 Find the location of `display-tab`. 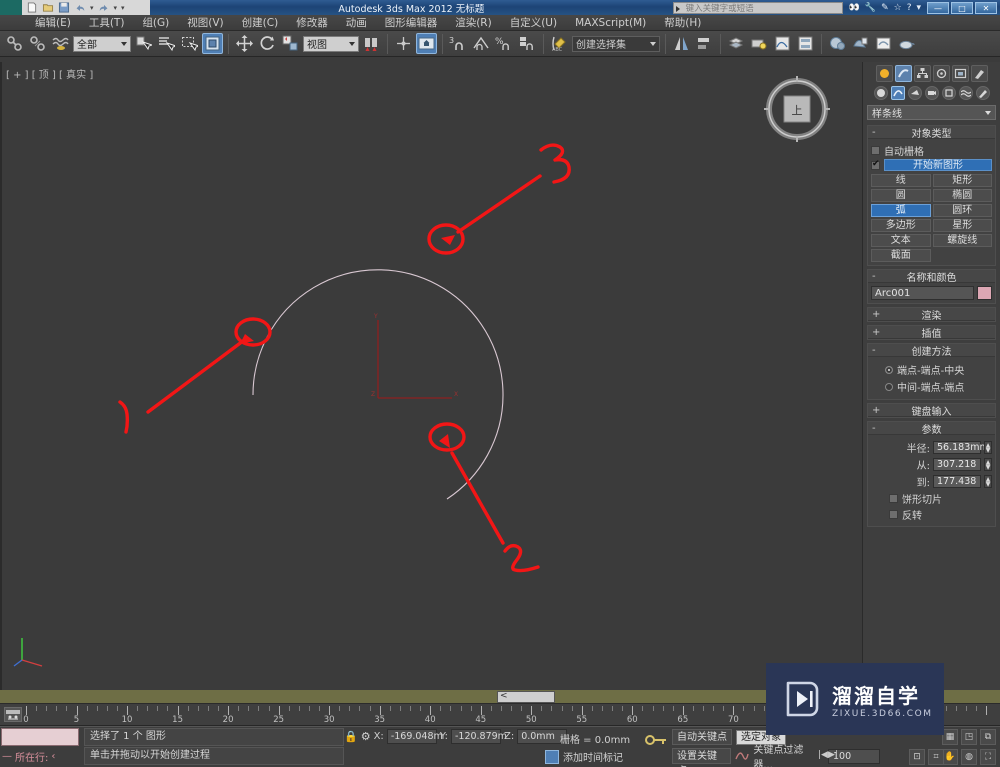

display-tab is located at coordinates (960, 73).